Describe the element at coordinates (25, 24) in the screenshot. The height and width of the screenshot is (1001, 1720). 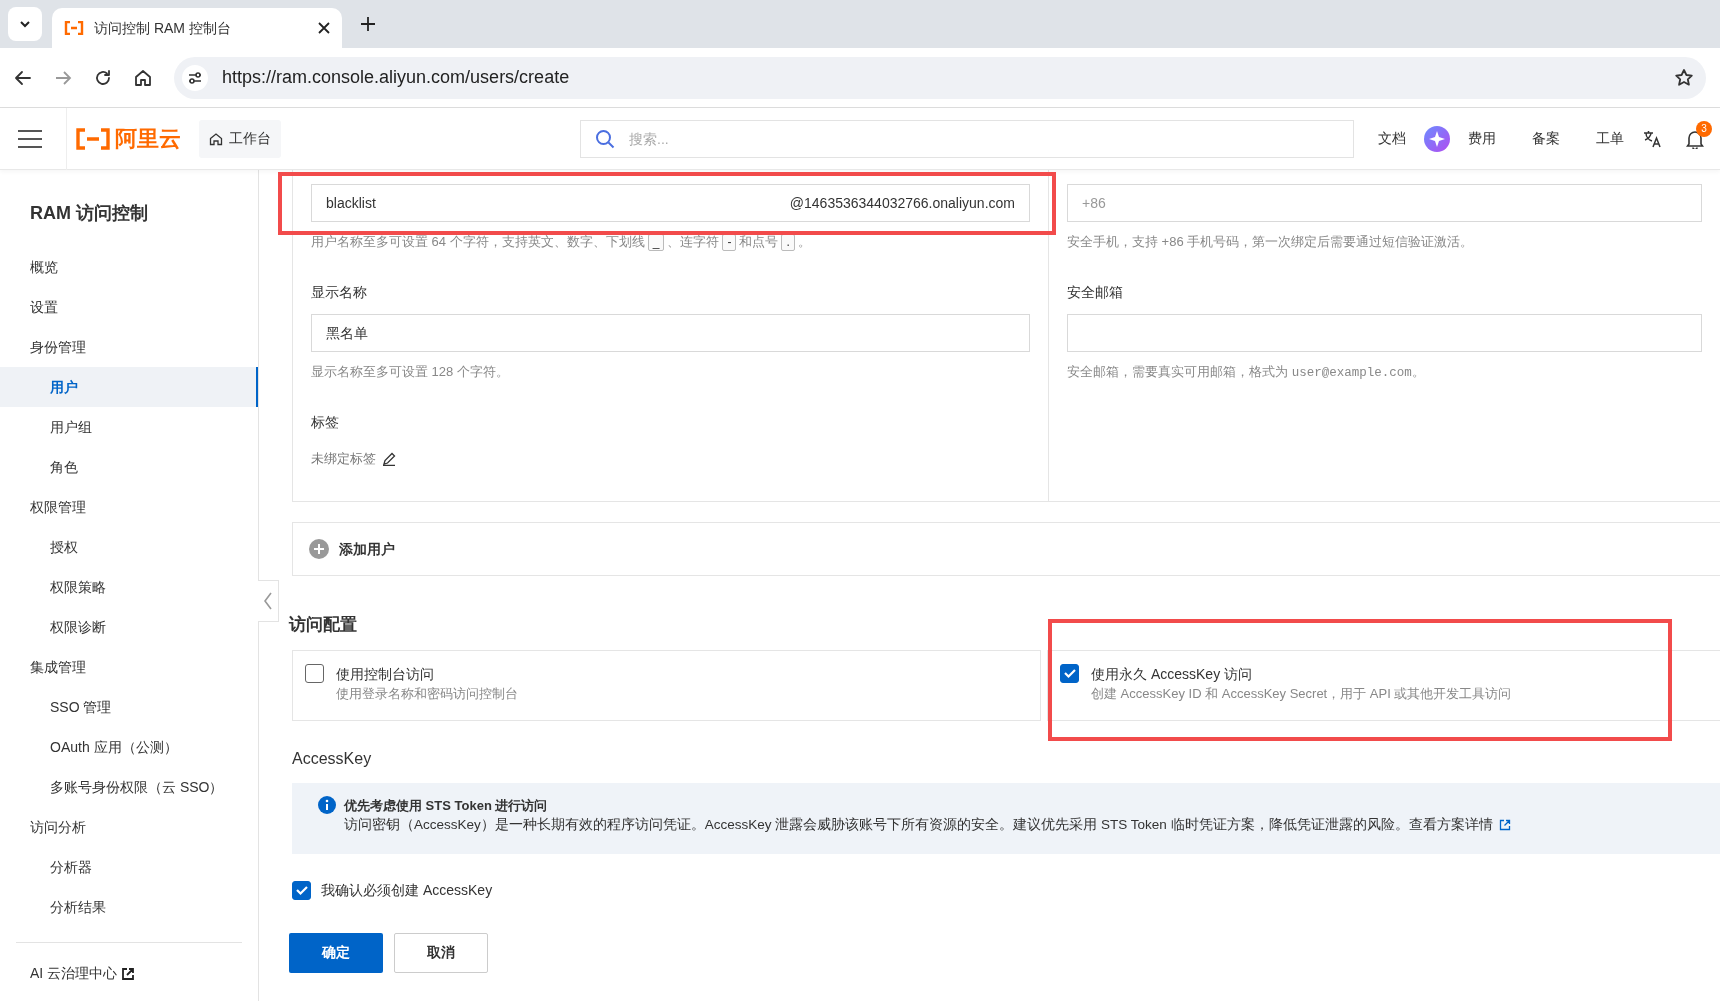
I see `tab-list-button` at that location.